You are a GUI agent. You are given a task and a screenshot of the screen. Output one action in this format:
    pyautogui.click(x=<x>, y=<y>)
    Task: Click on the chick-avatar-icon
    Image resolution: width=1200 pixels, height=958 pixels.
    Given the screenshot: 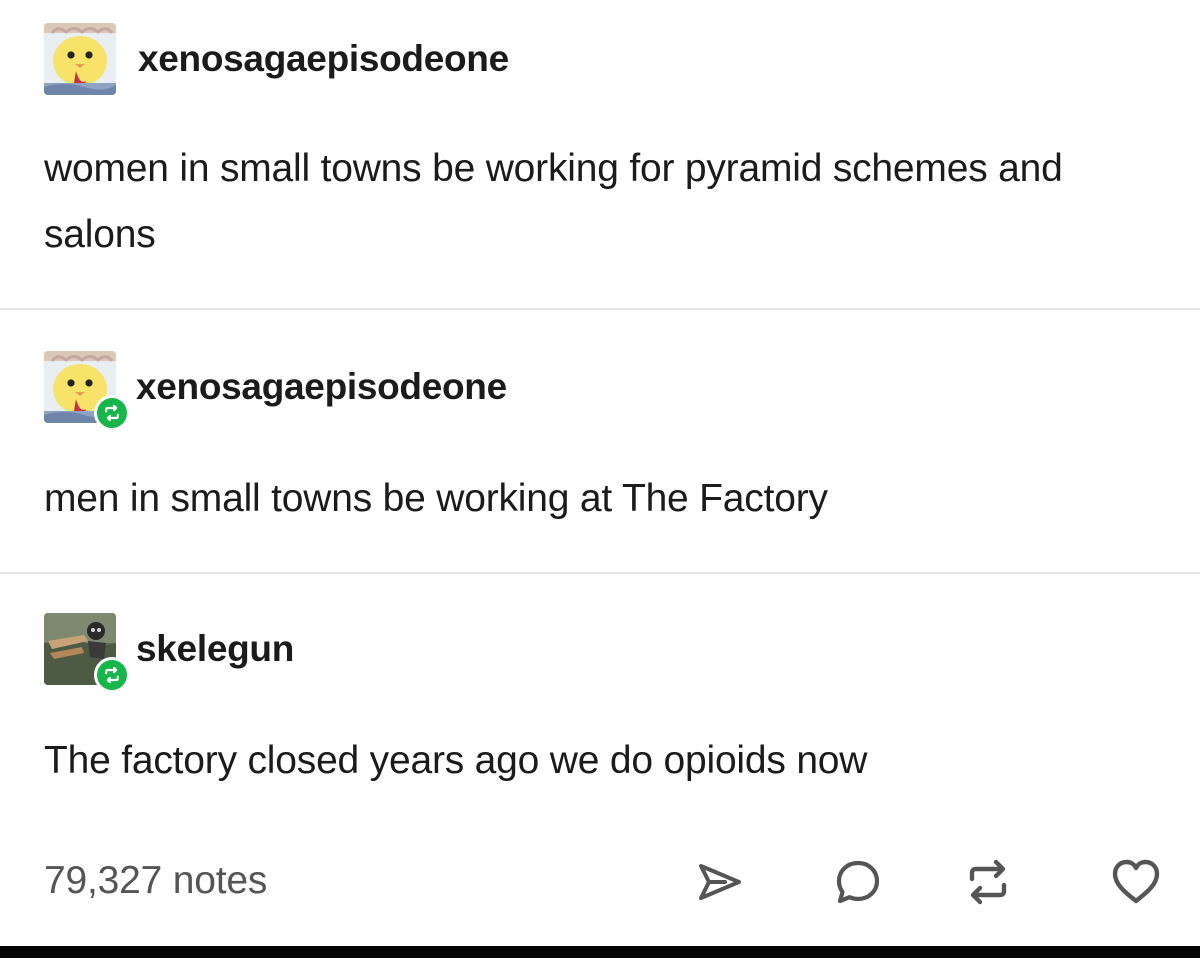 What is the action you would take?
    pyautogui.click(x=80, y=59)
    